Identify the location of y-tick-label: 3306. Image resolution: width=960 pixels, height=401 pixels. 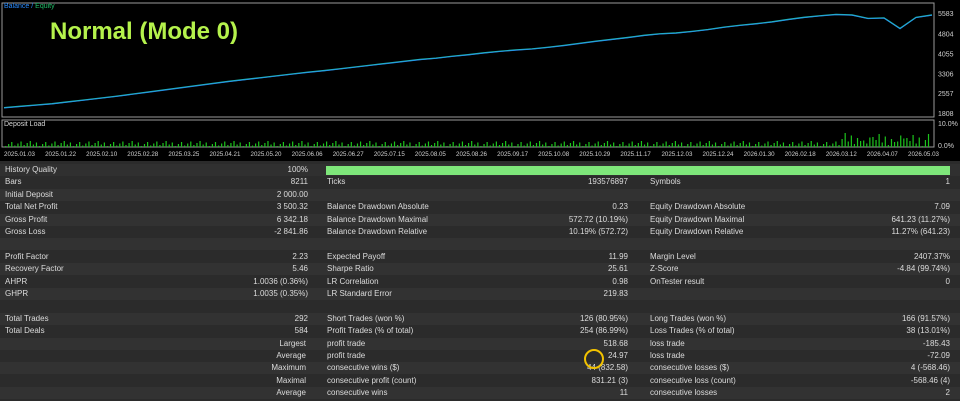
(946, 74).